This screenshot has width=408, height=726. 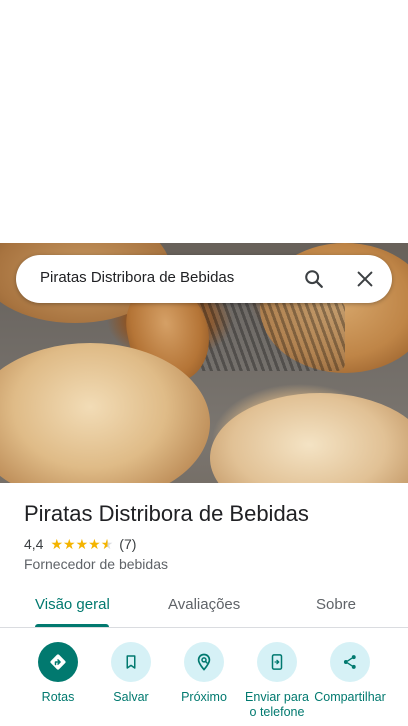 I want to click on save-button: Salvar, so click(x=131, y=673).